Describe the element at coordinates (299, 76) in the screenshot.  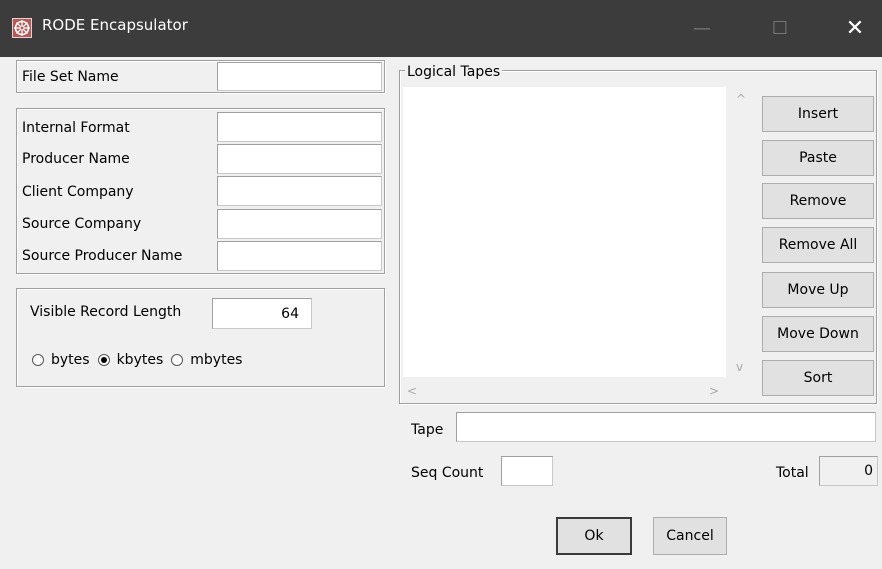
I see `fileset-name-input` at that location.